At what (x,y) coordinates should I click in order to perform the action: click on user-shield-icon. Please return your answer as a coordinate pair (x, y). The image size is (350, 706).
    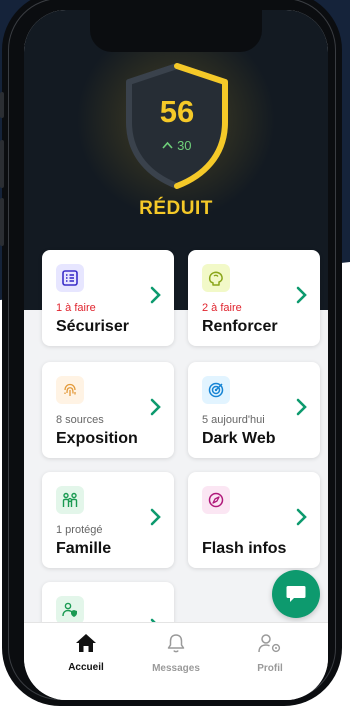
    Looking at the image, I should click on (70, 610).